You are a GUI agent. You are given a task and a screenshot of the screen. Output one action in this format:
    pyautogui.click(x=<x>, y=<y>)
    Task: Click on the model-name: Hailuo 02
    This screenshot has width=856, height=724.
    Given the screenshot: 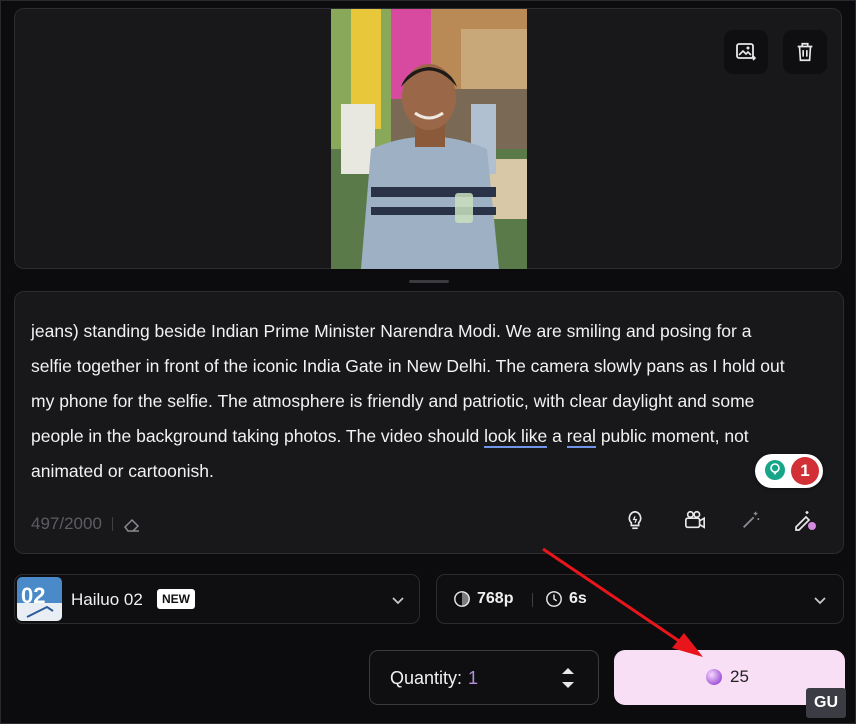 What is the action you would take?
    pyautogui.click(x=107, y=599)
    